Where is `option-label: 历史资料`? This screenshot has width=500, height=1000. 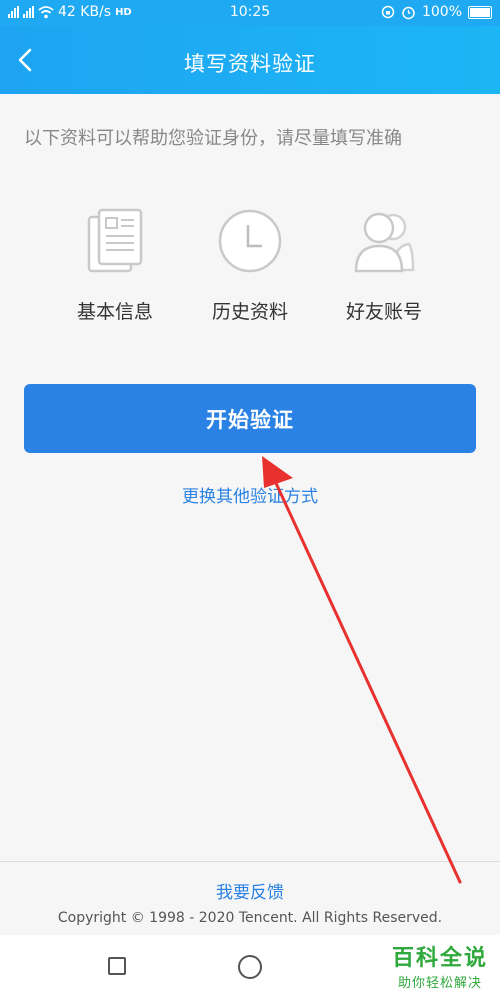 option-label: 历史资料 is located at coordinates (249, 312).